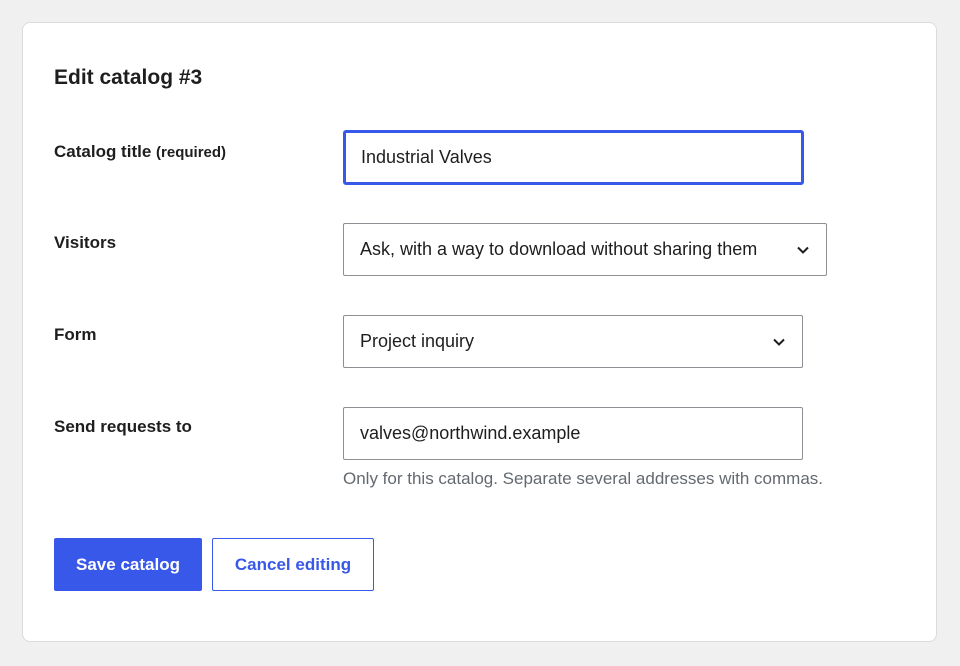 The height and width of the screenshot is (666, 960). What do you see at coordinates (573, 341) in the screenshot?
I see `form-select: Project inquiry` at bounding box center [573, 341].